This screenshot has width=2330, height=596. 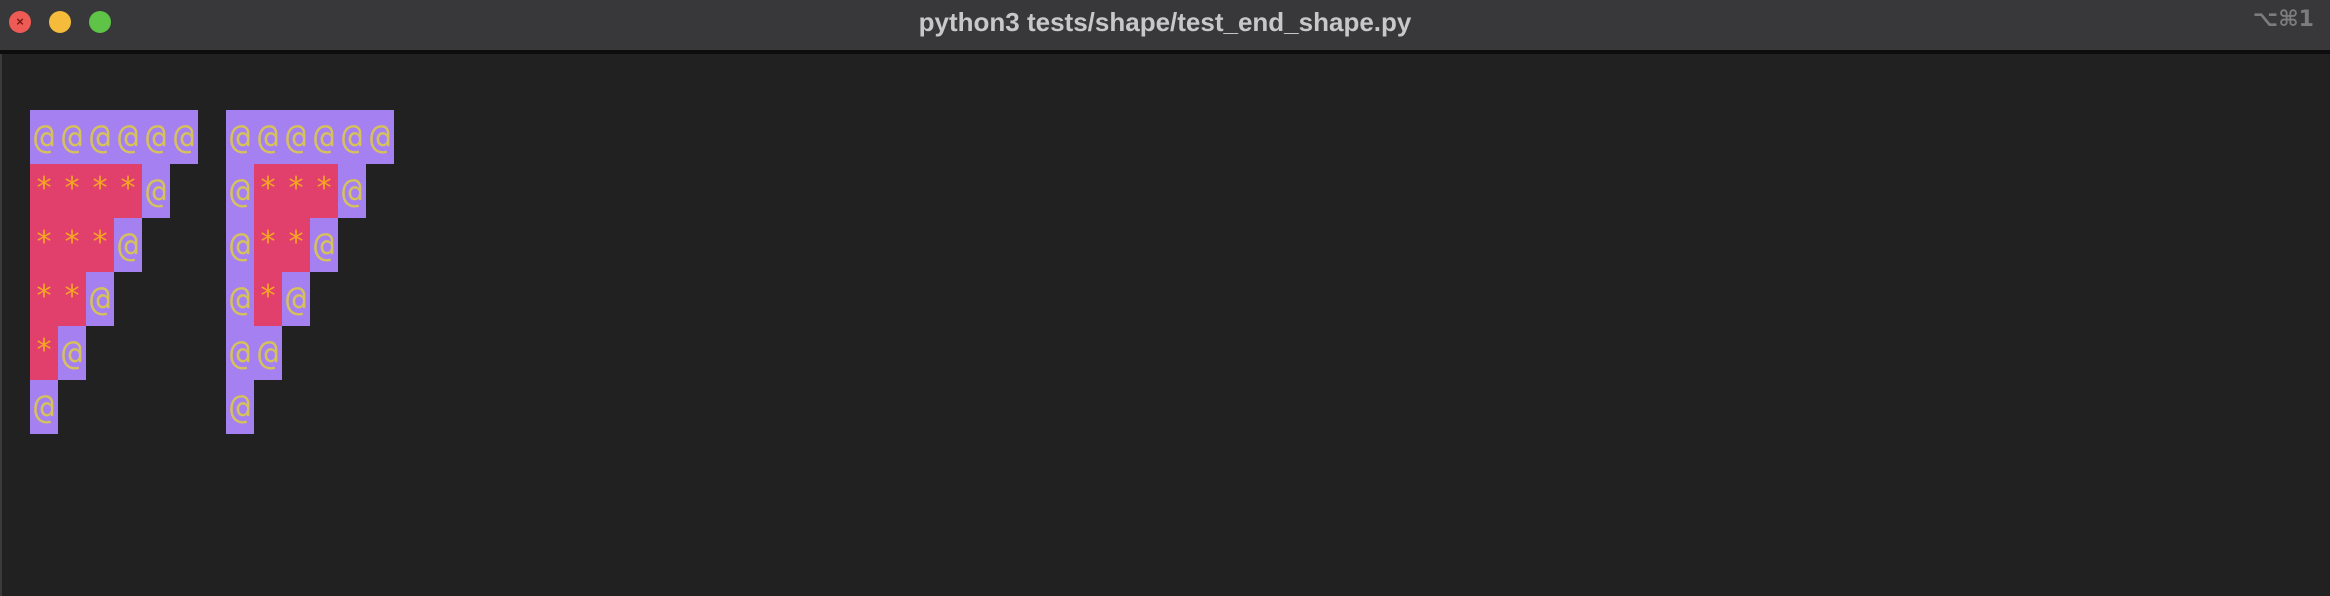 I want to click on window-title: python3 tests/shape/test_end_shape.py, so click(x=1165, y=22).